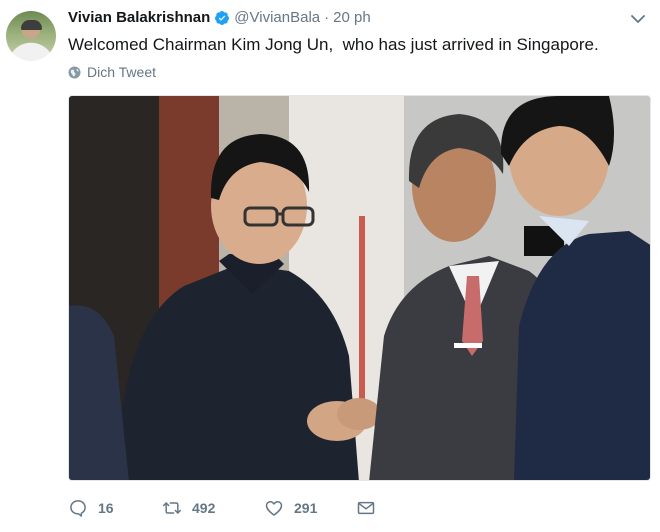  Describe the element at coordinates (277, 17) in the screenshot. I see `author-handle: @VivianBala` at that location.